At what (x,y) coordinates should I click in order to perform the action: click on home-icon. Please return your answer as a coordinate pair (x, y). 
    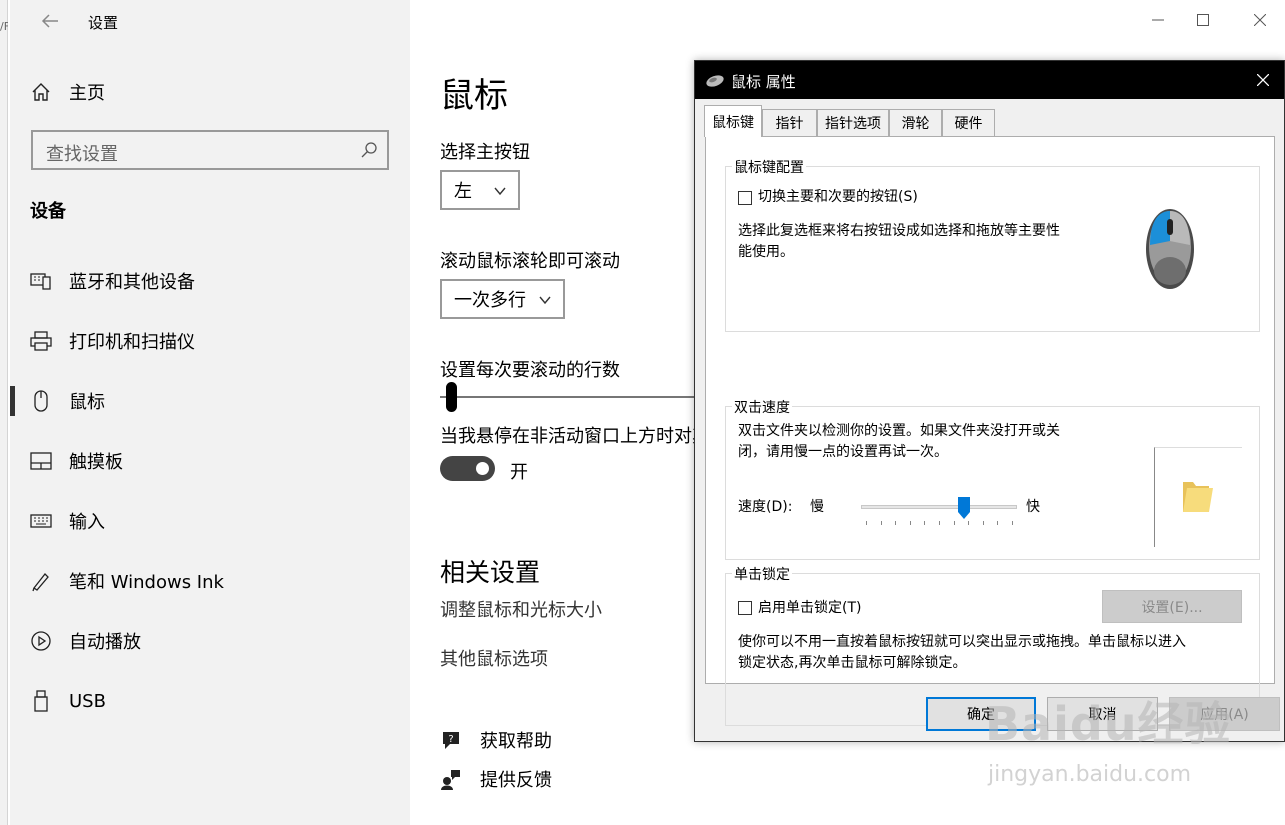
    Looking at the image, I should click on (41, 92).